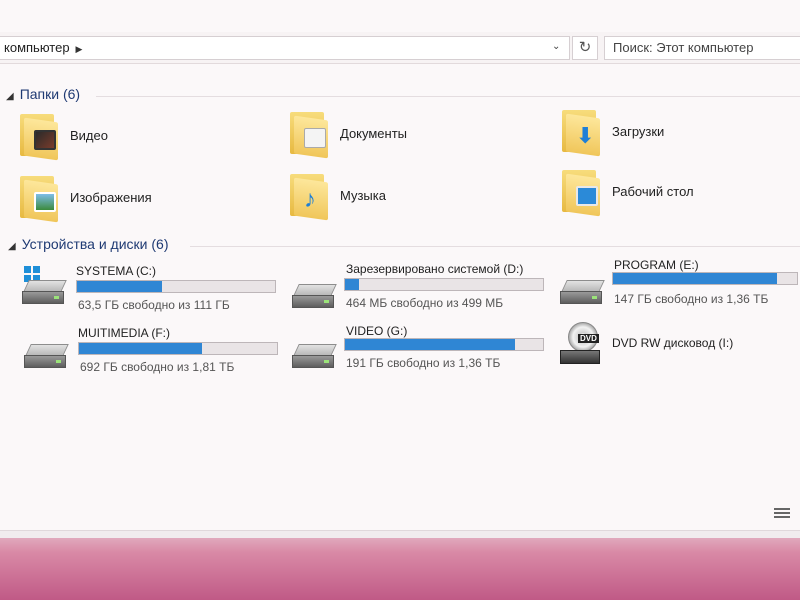 The height and width of the screenshot is (600, 800). Describe the element at coordinates (309, 134) in the screenshot. I see `documents-folder-icon` at that location.